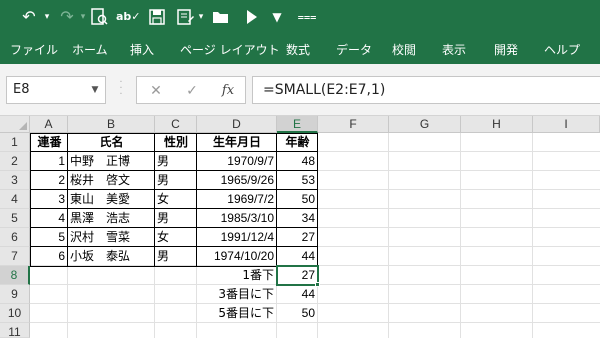  Describe the element at coordinates (251, 17) in the screenshot. I see `run-icon` at that location.